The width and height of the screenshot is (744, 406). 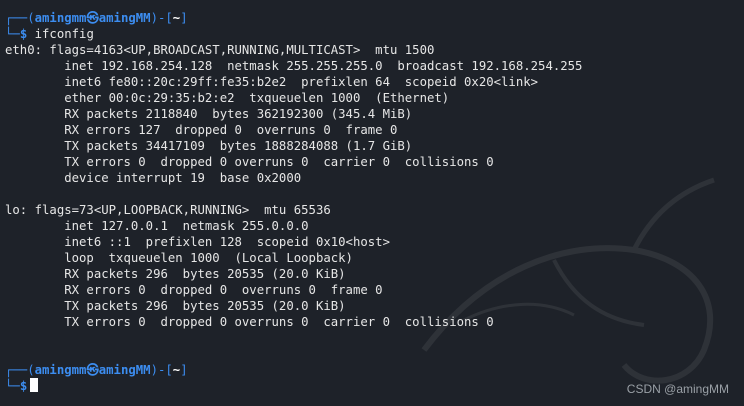 I want to click on lo-line: RX packets 296 bytes 20535 (20.0 KiB), so click(x=175, y=274).